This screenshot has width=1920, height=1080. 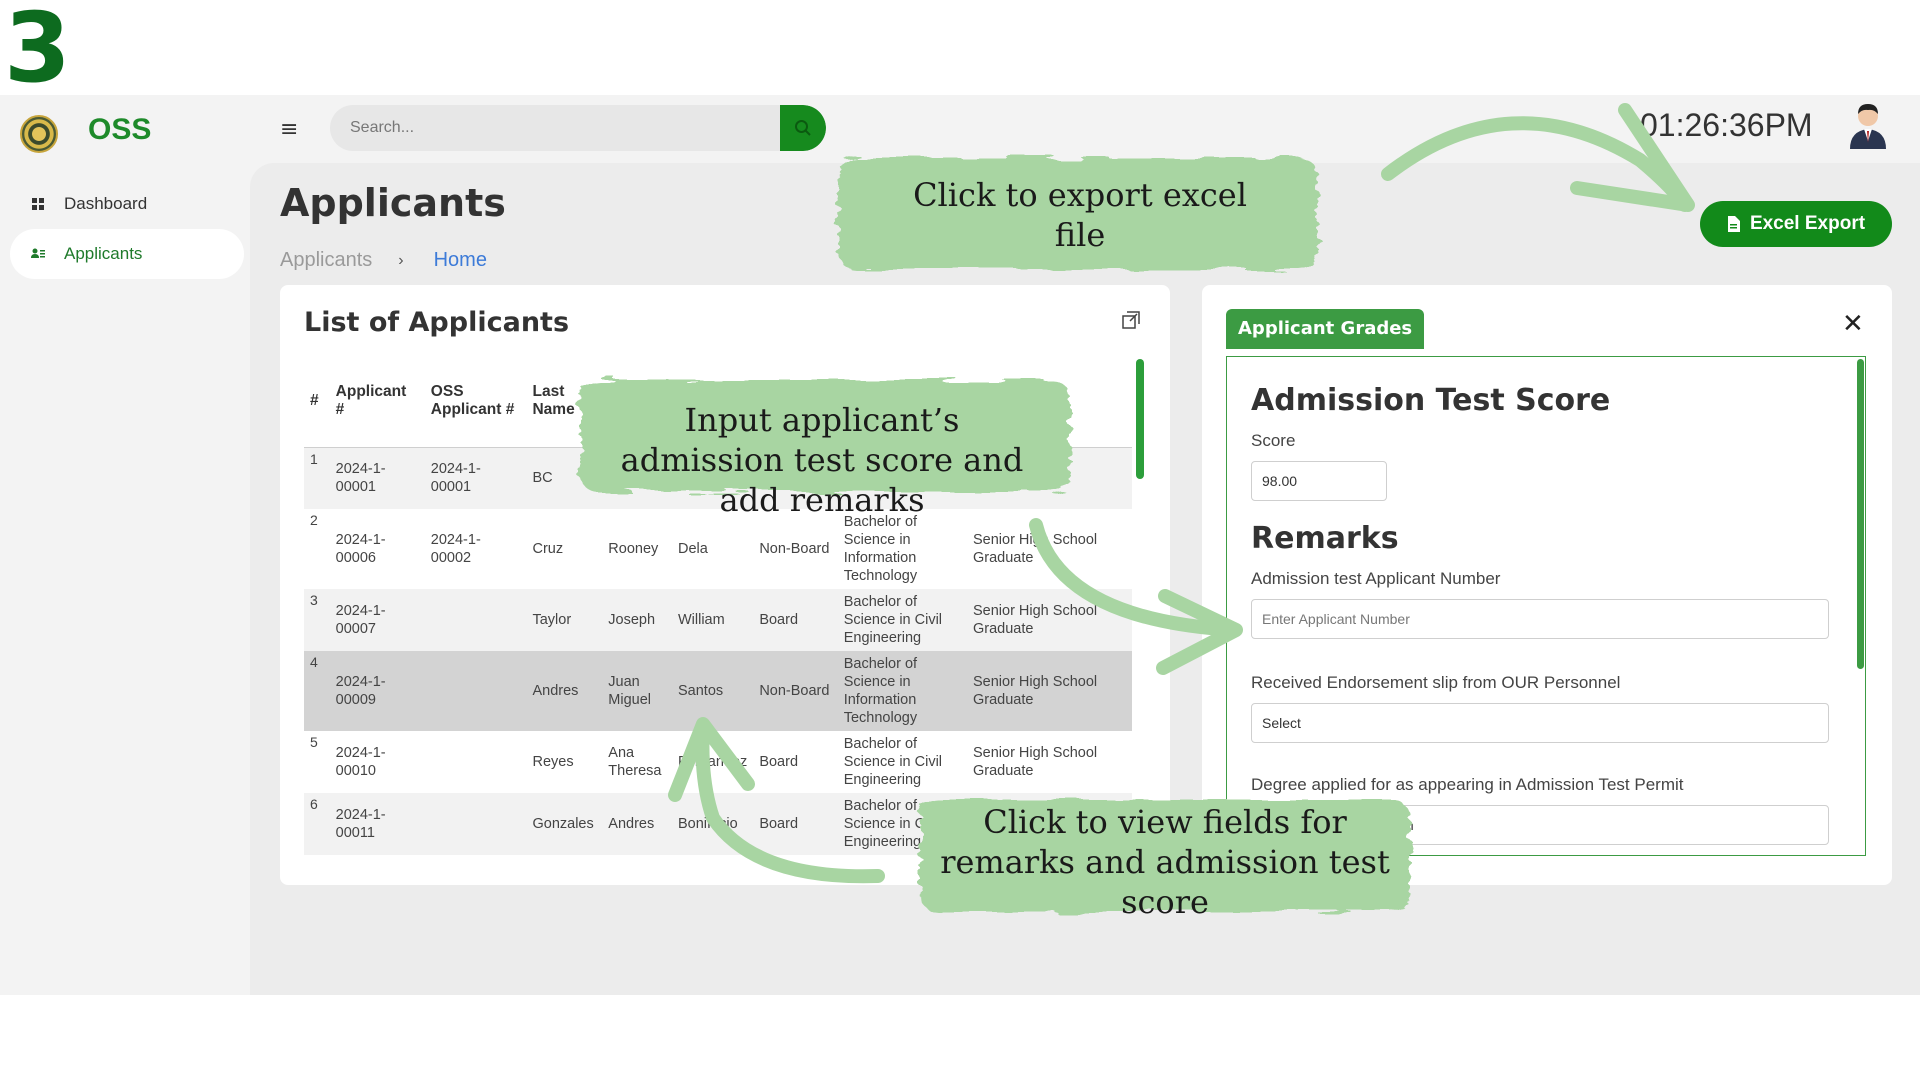 I want to click on search-input, so click(x=560, y=128).